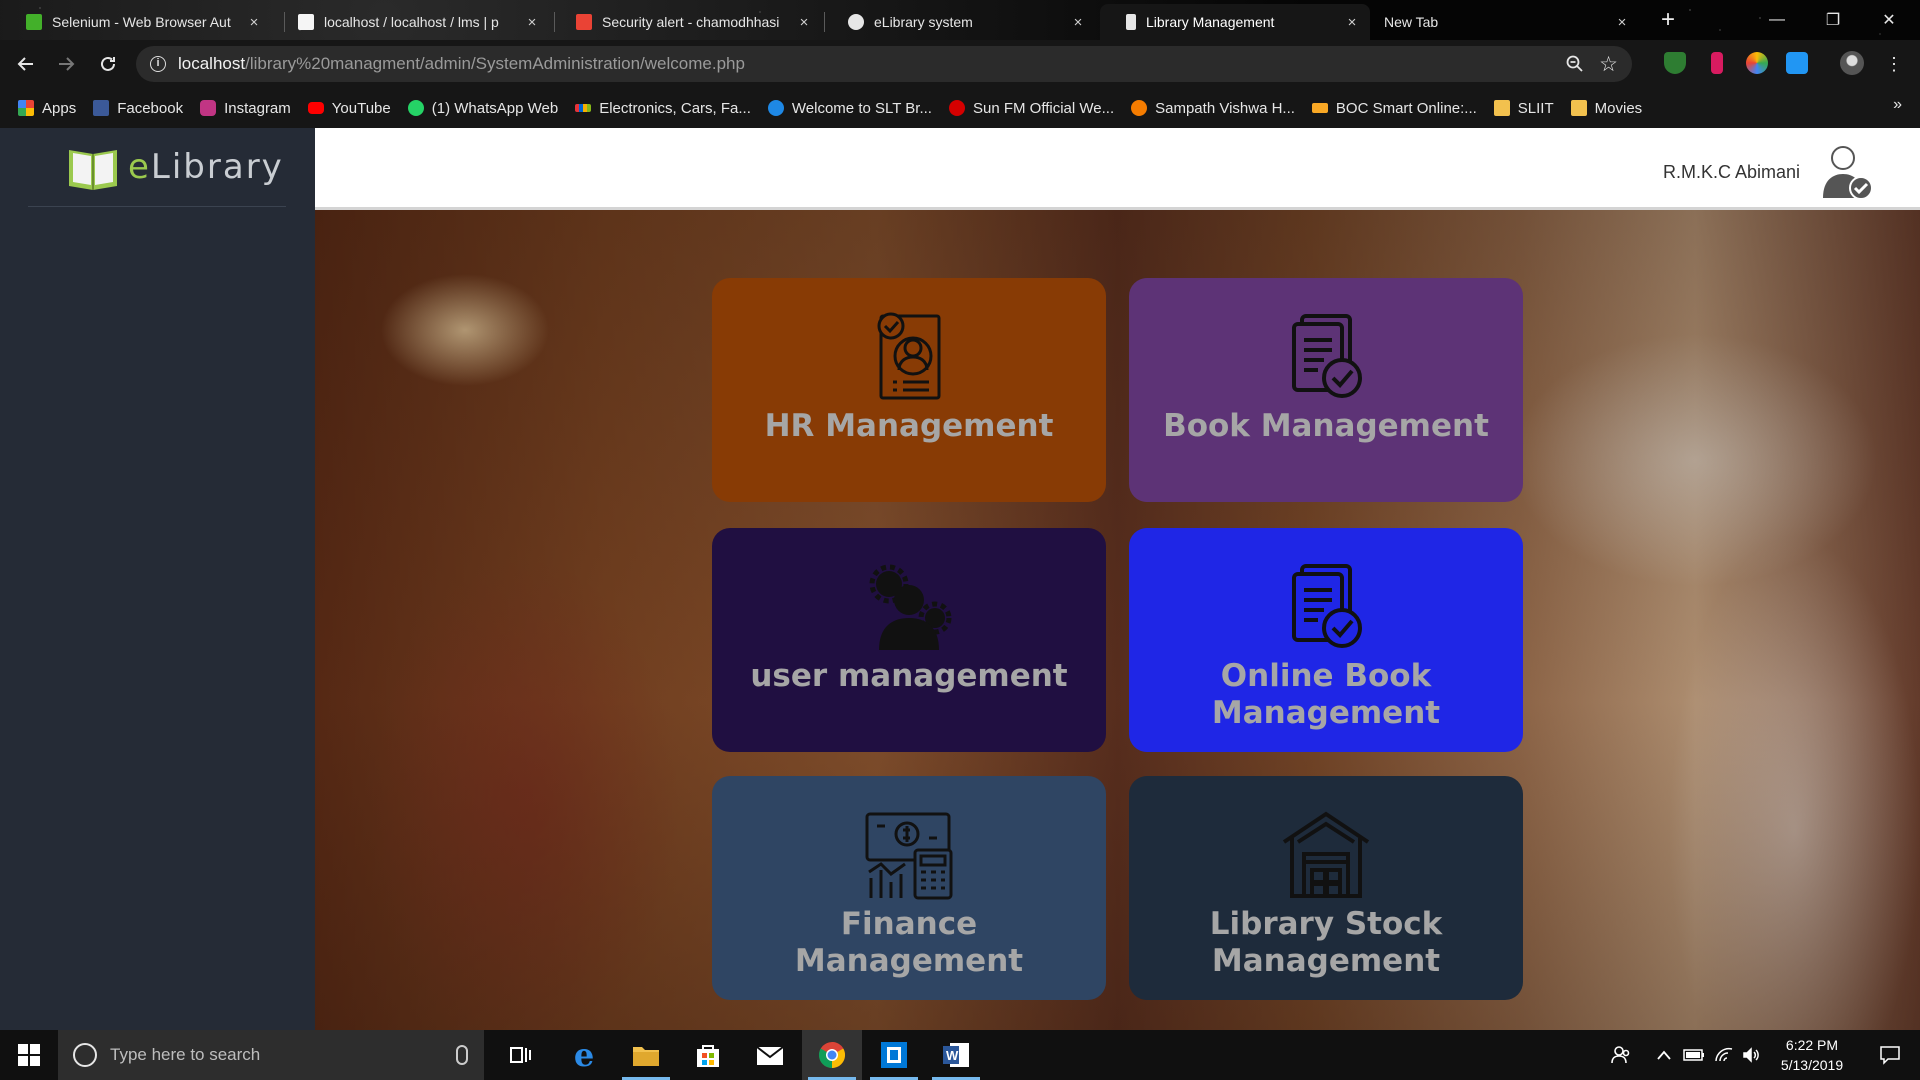 The width and height of the screenshot is (1920, 1080). Describe the element at coordinates (1731, 172) in the screenshot. I see `user-name: R.M.K.C Abimani` at that location.